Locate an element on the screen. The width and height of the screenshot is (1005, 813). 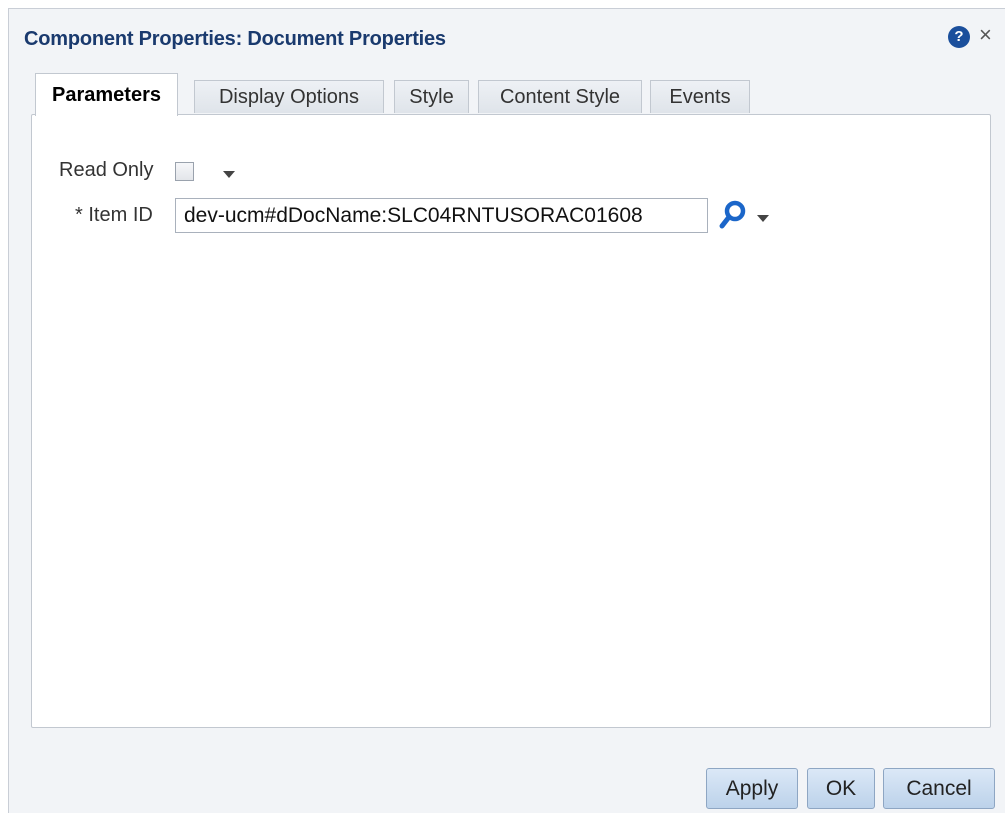
item-id-label-text: Item ID is located at coordinates (120, 215).